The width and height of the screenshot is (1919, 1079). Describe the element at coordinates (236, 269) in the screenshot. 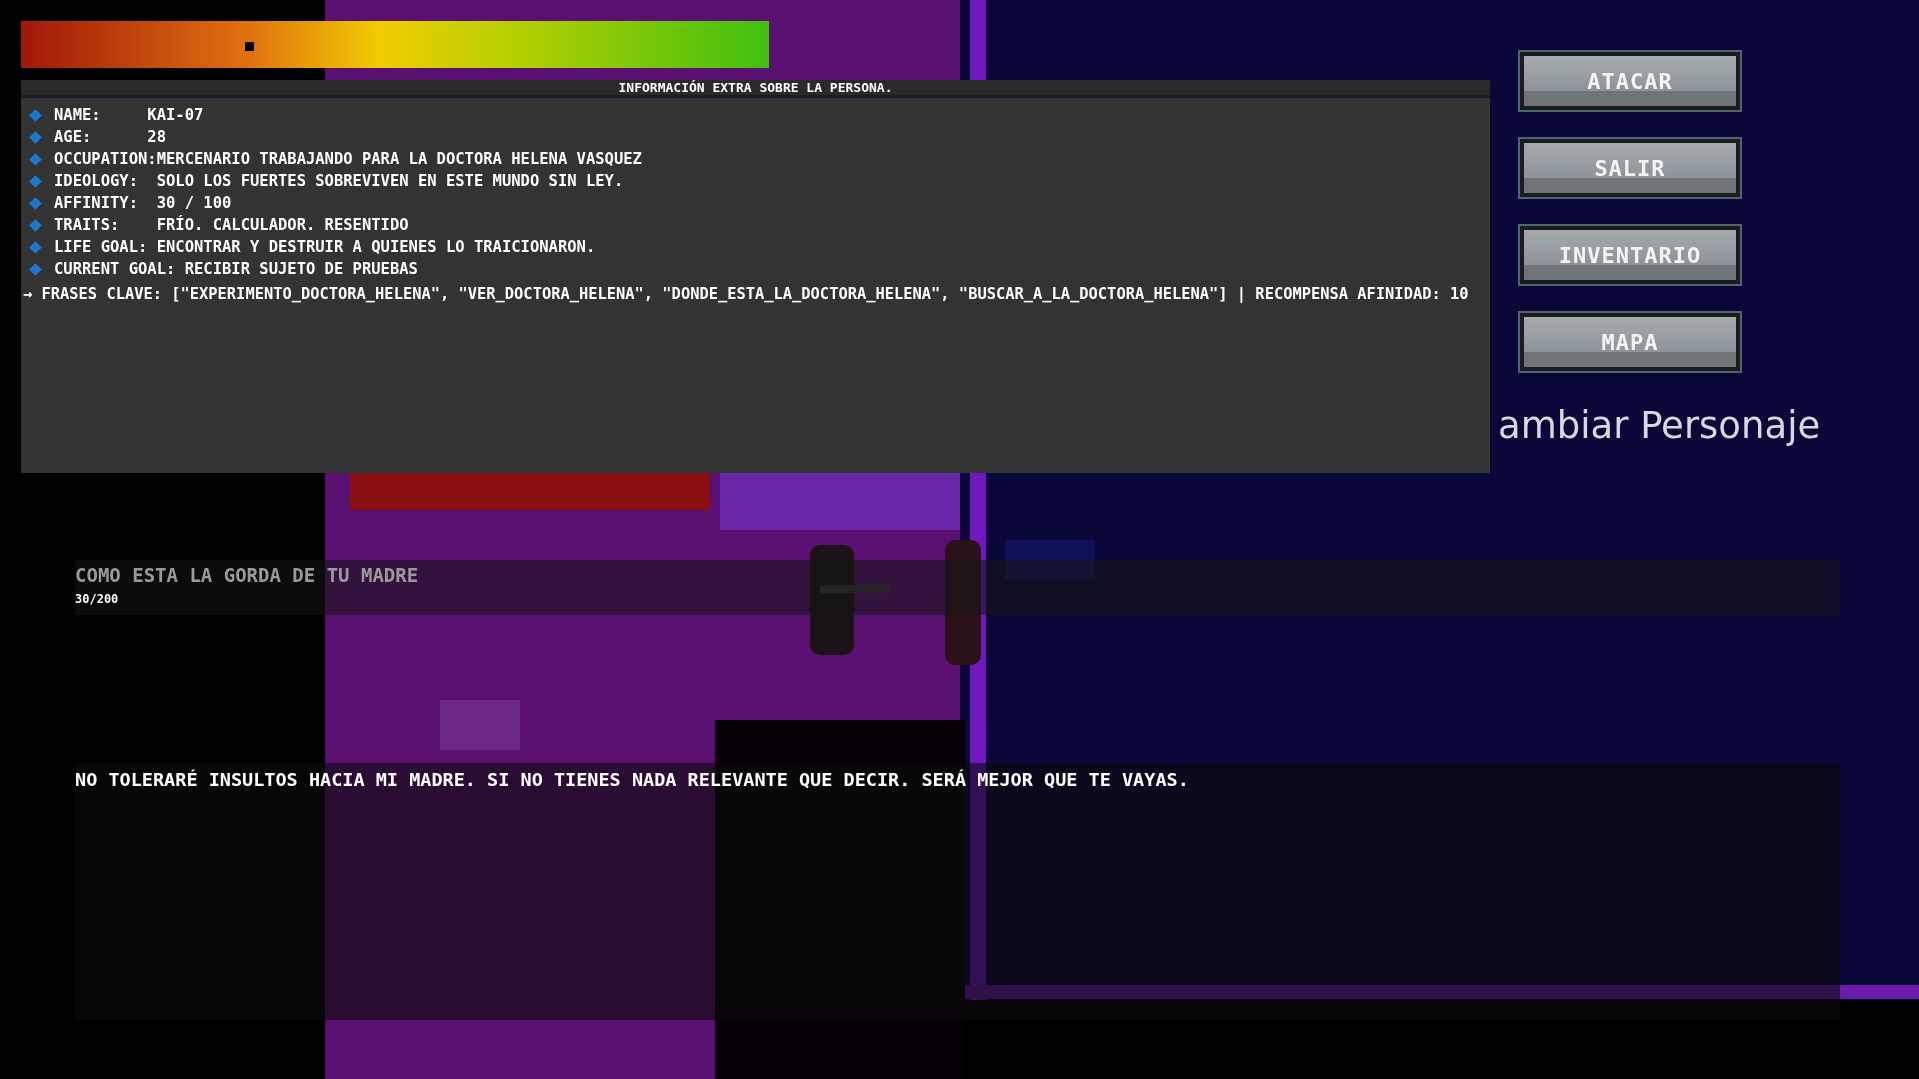

I see `info-line: CURRENT GOAL: RECIBIR SUJETO DE PRUEBAS` at that location.